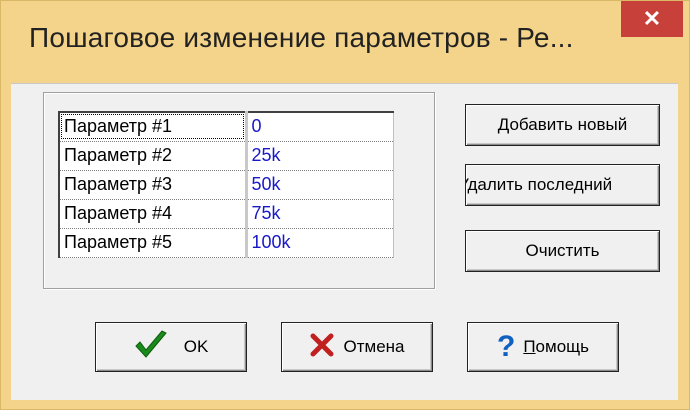 The height and width of the screenshot is (410, 690). I want to click on ok-label: OK, so click(196, 346).